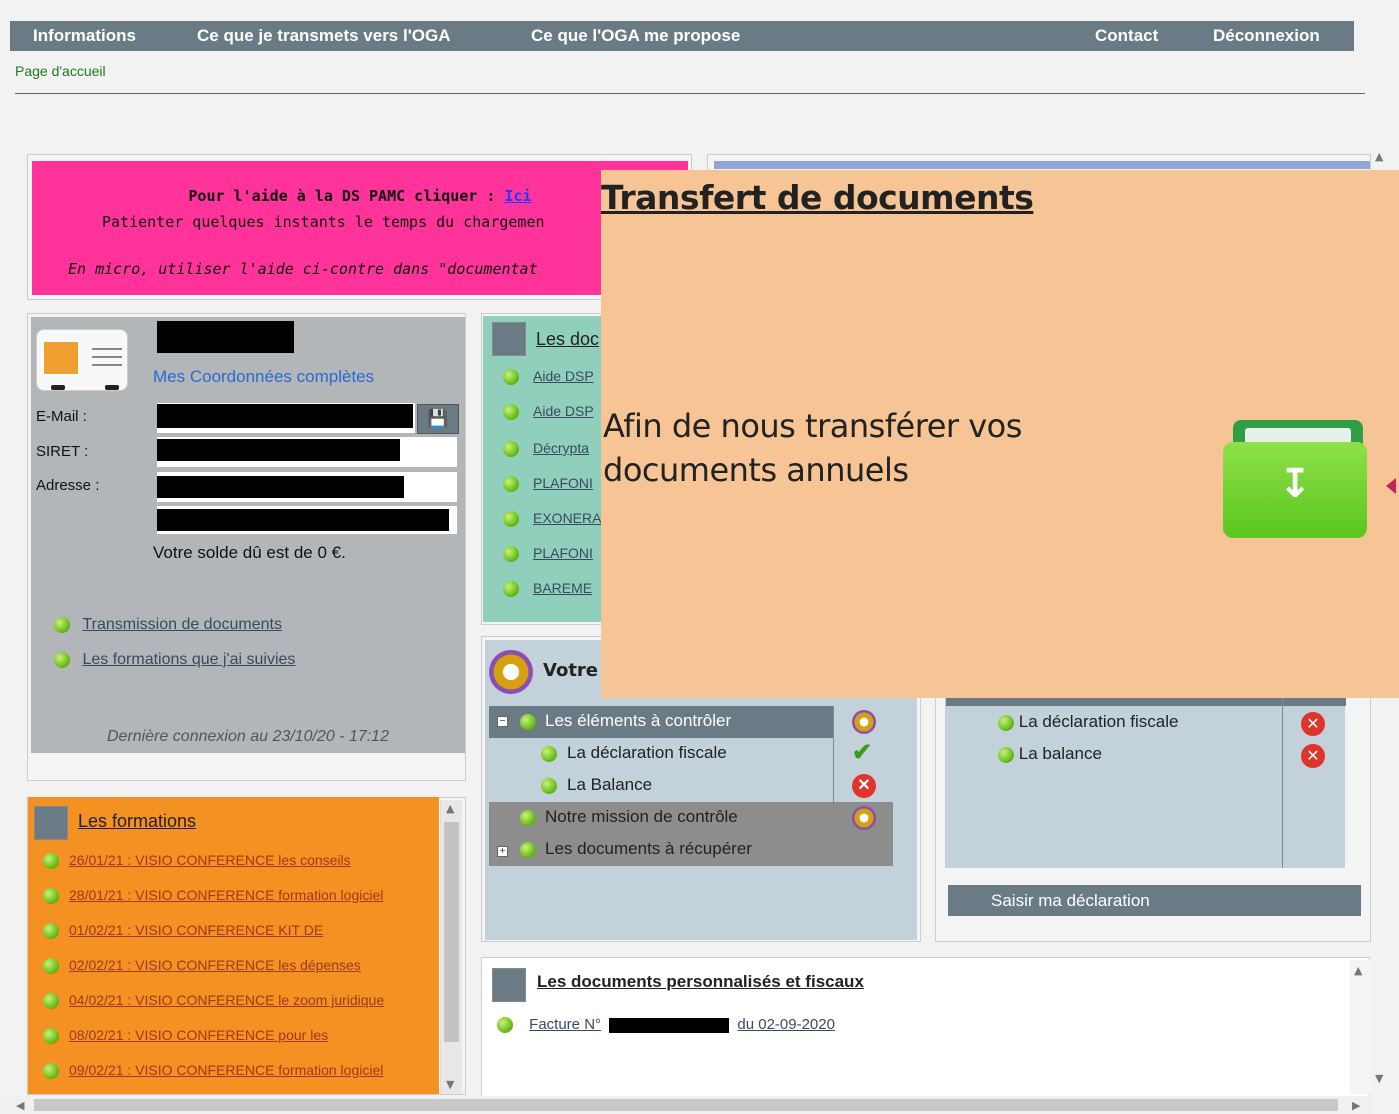  What do you see at coordinates (1391, 486) in the screenshot?
I see `triangle-marker-icon` at bounding box center [1391, 486].